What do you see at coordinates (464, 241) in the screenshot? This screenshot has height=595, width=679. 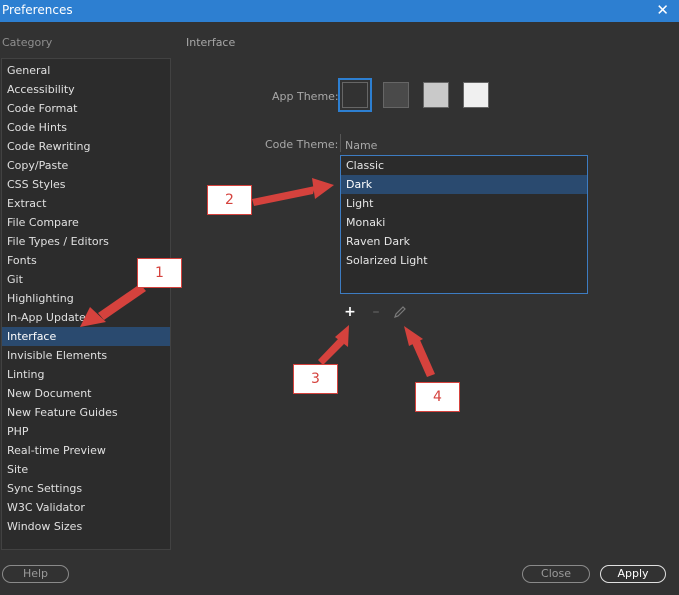 I see `code-theme-raven-dark: Raven Dark` at bounding box center [464, 241].